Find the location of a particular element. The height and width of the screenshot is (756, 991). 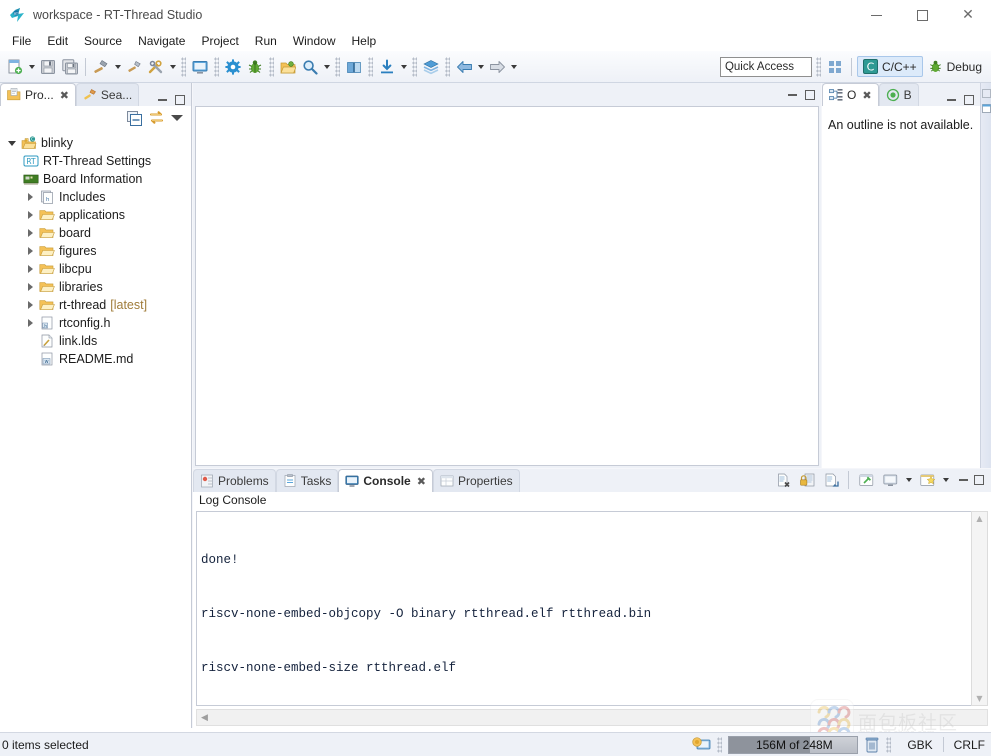

new-file-dropdown-icon is located at coordinates (31, 67).